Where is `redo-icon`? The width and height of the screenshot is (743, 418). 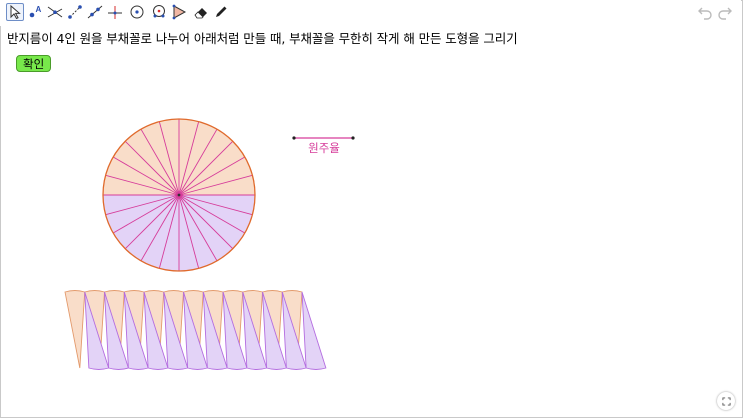 redo-icon is located at coordinates (725, 12).